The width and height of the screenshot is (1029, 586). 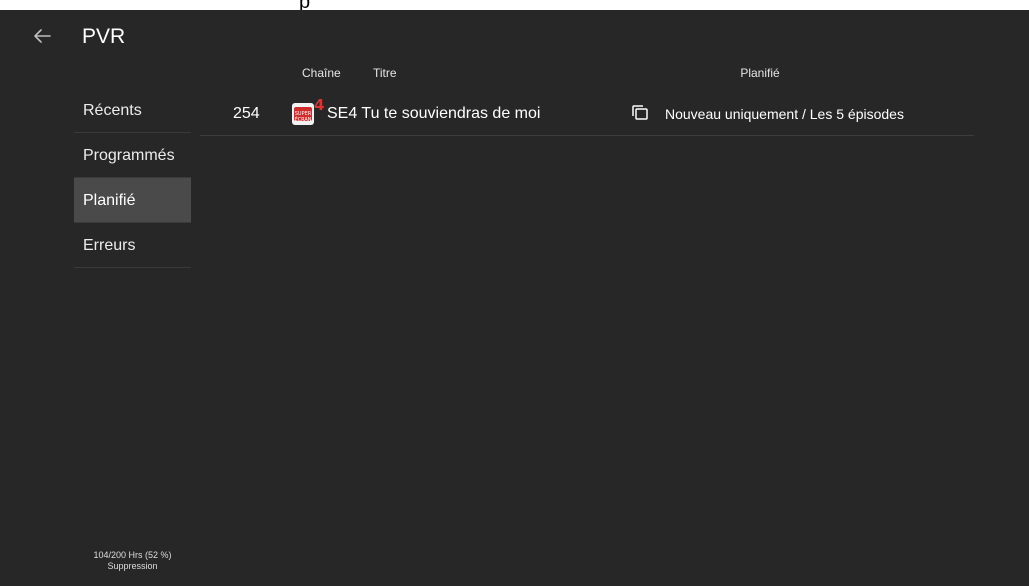 I want to click on storage-label: Suppression, so click(x=132, y=566).